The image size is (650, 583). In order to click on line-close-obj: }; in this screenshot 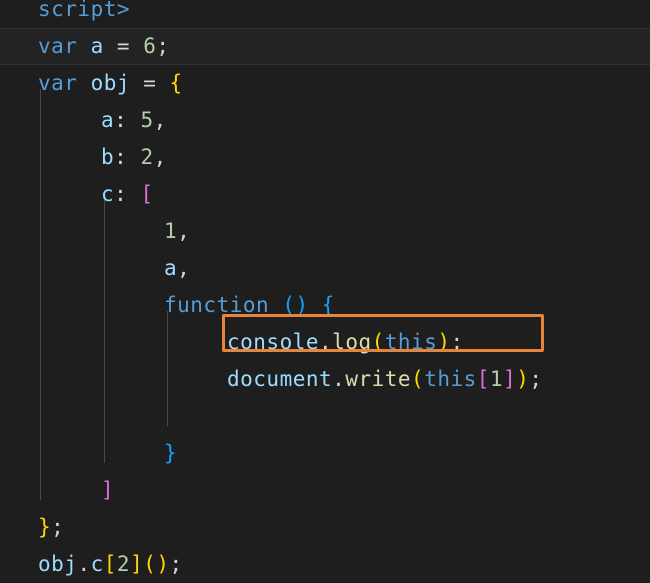, I will do `click(325, 527)`.